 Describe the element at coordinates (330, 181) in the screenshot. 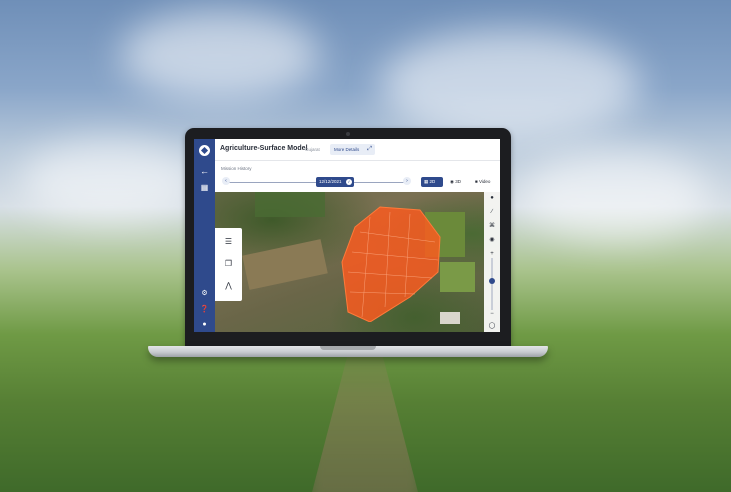

I see `date-label: 12/12/2021` at that location.